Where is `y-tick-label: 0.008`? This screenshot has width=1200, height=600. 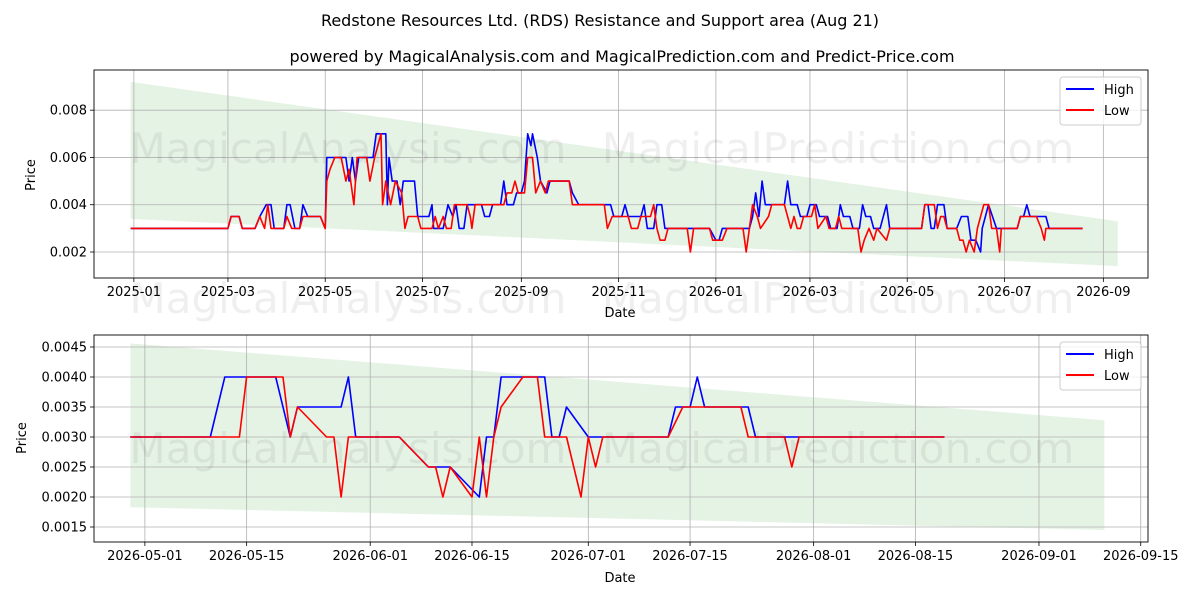
y-tick-label: 0.008 is located at coordinates (68, 111).